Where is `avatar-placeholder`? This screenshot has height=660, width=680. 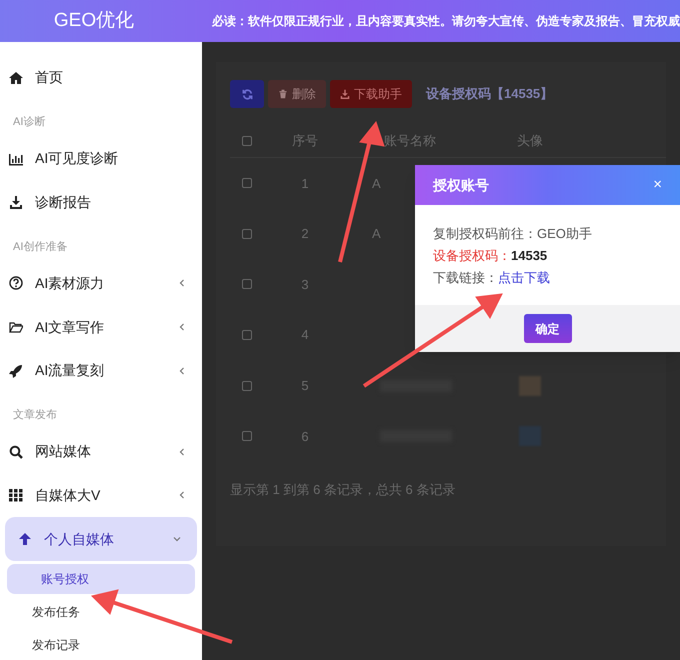 avatar-placeholder is located at coordinates (530, 386).